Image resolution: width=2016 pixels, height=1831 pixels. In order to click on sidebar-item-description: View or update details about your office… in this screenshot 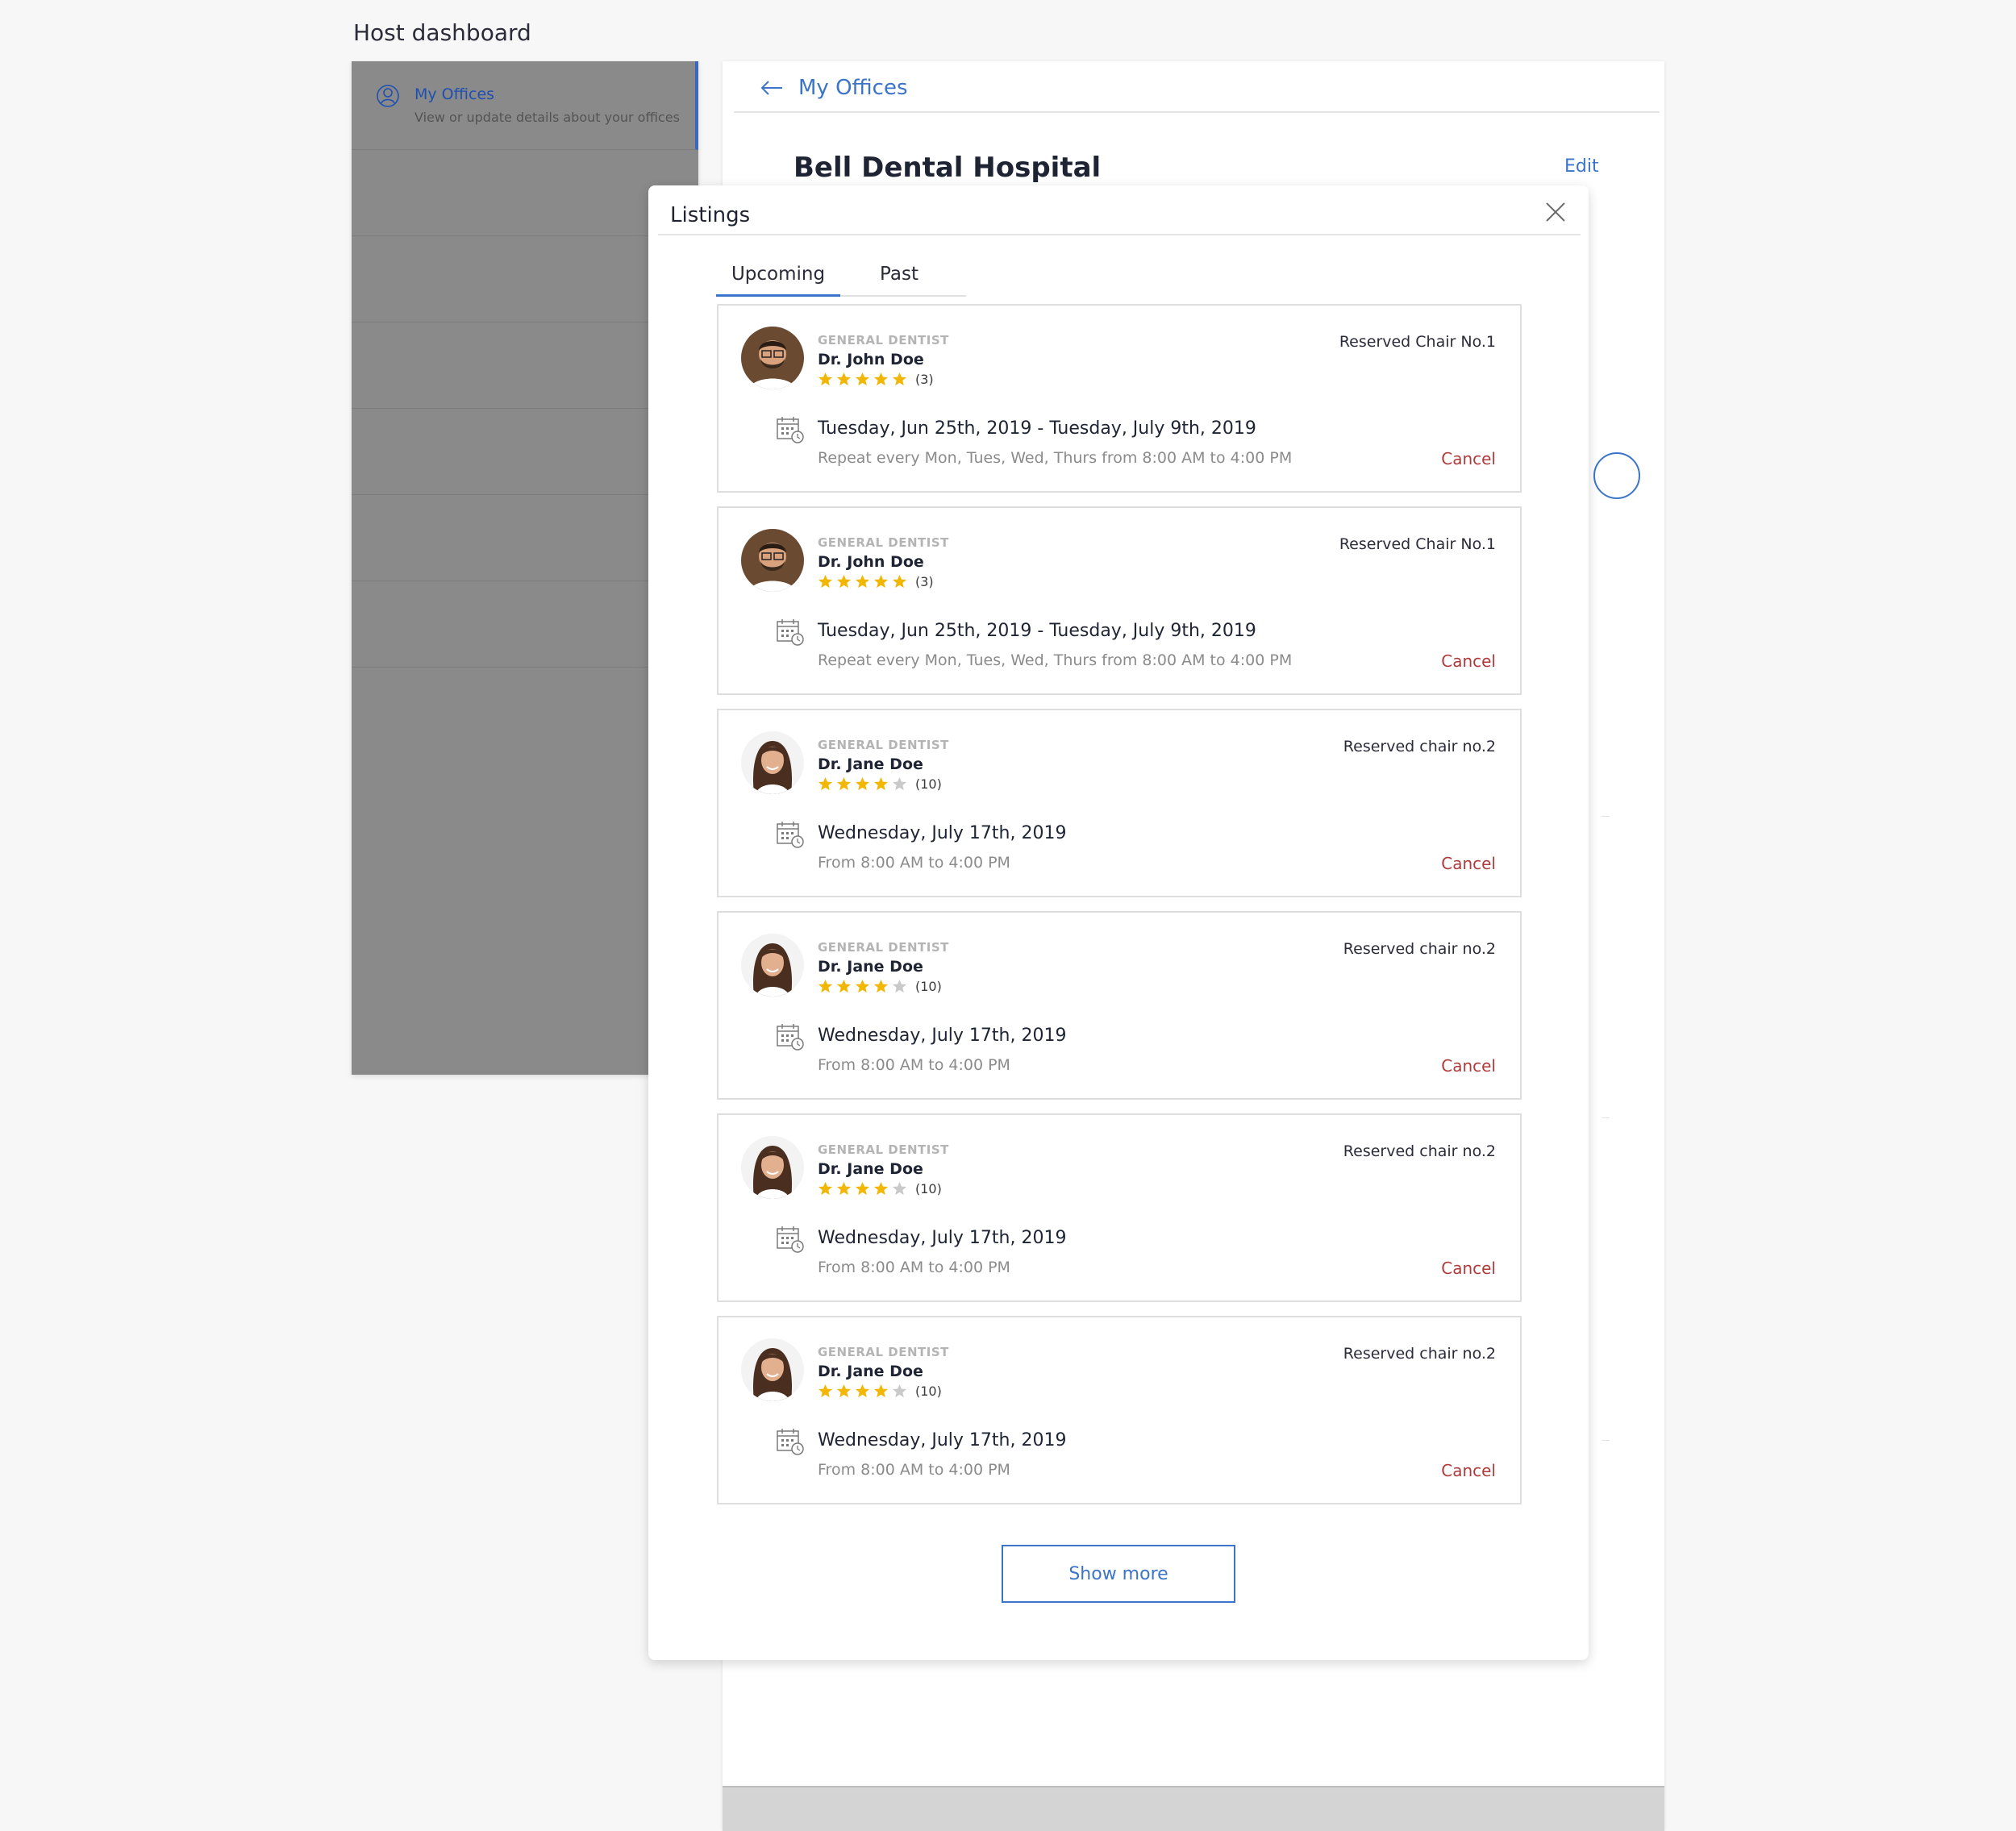, I will do `click(547, 118)`.